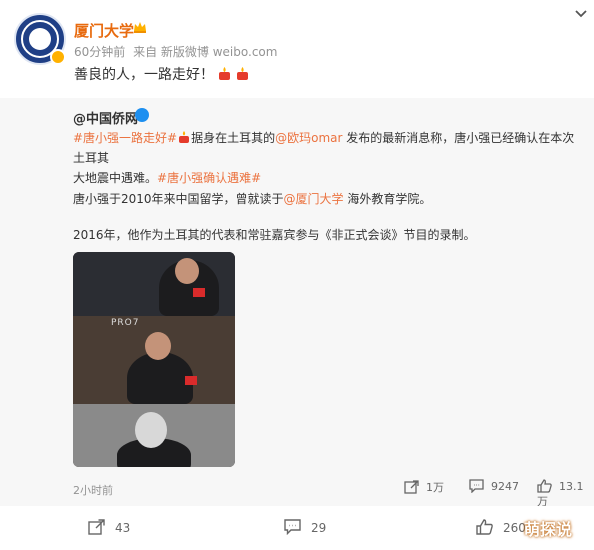  Describe the element at coordinates (123, 528) in the screenshot. I see `repost-button-count: 43` at that location.